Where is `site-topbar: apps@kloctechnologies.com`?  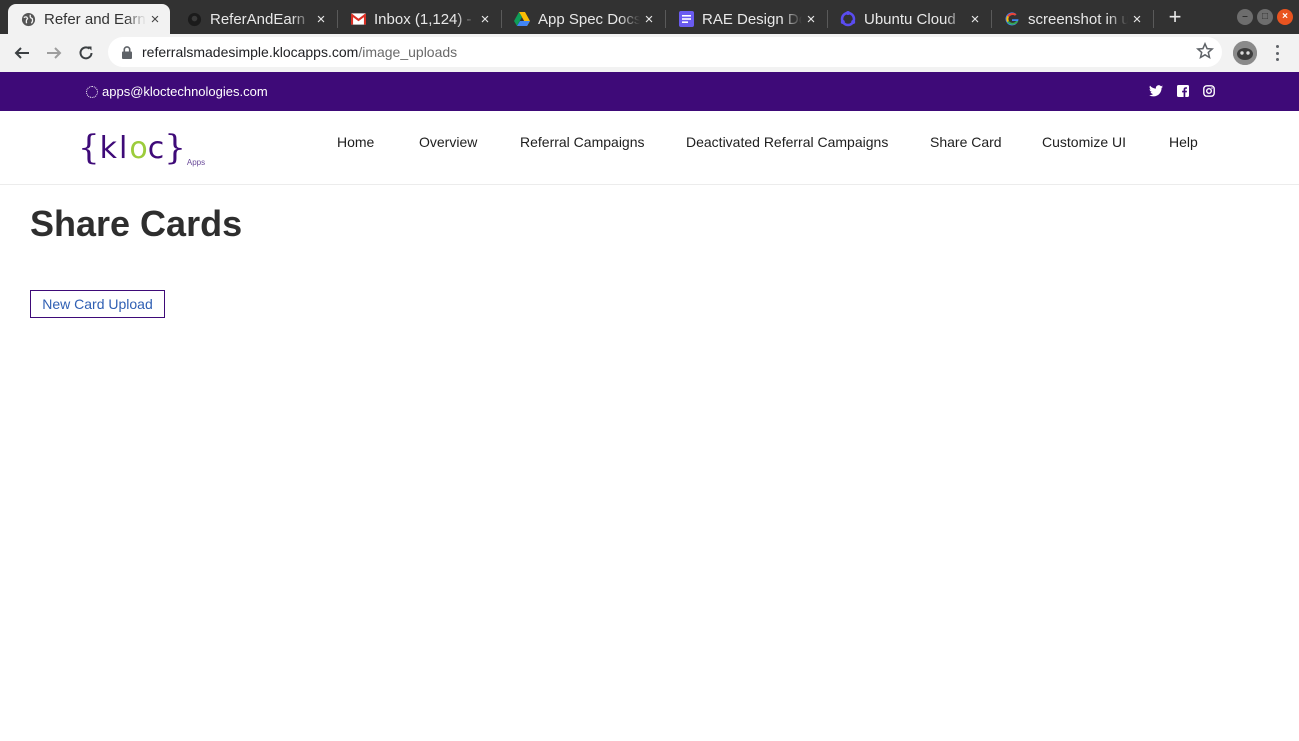 site-topbar: apps@kloctechnologies.com is located at coordinates (649, 91).